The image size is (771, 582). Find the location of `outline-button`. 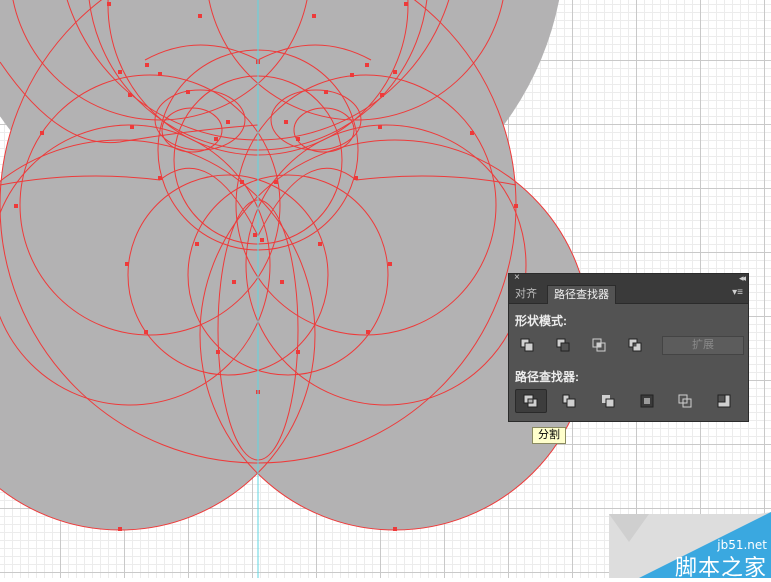

outline-button is located at coordinates (686, 401).